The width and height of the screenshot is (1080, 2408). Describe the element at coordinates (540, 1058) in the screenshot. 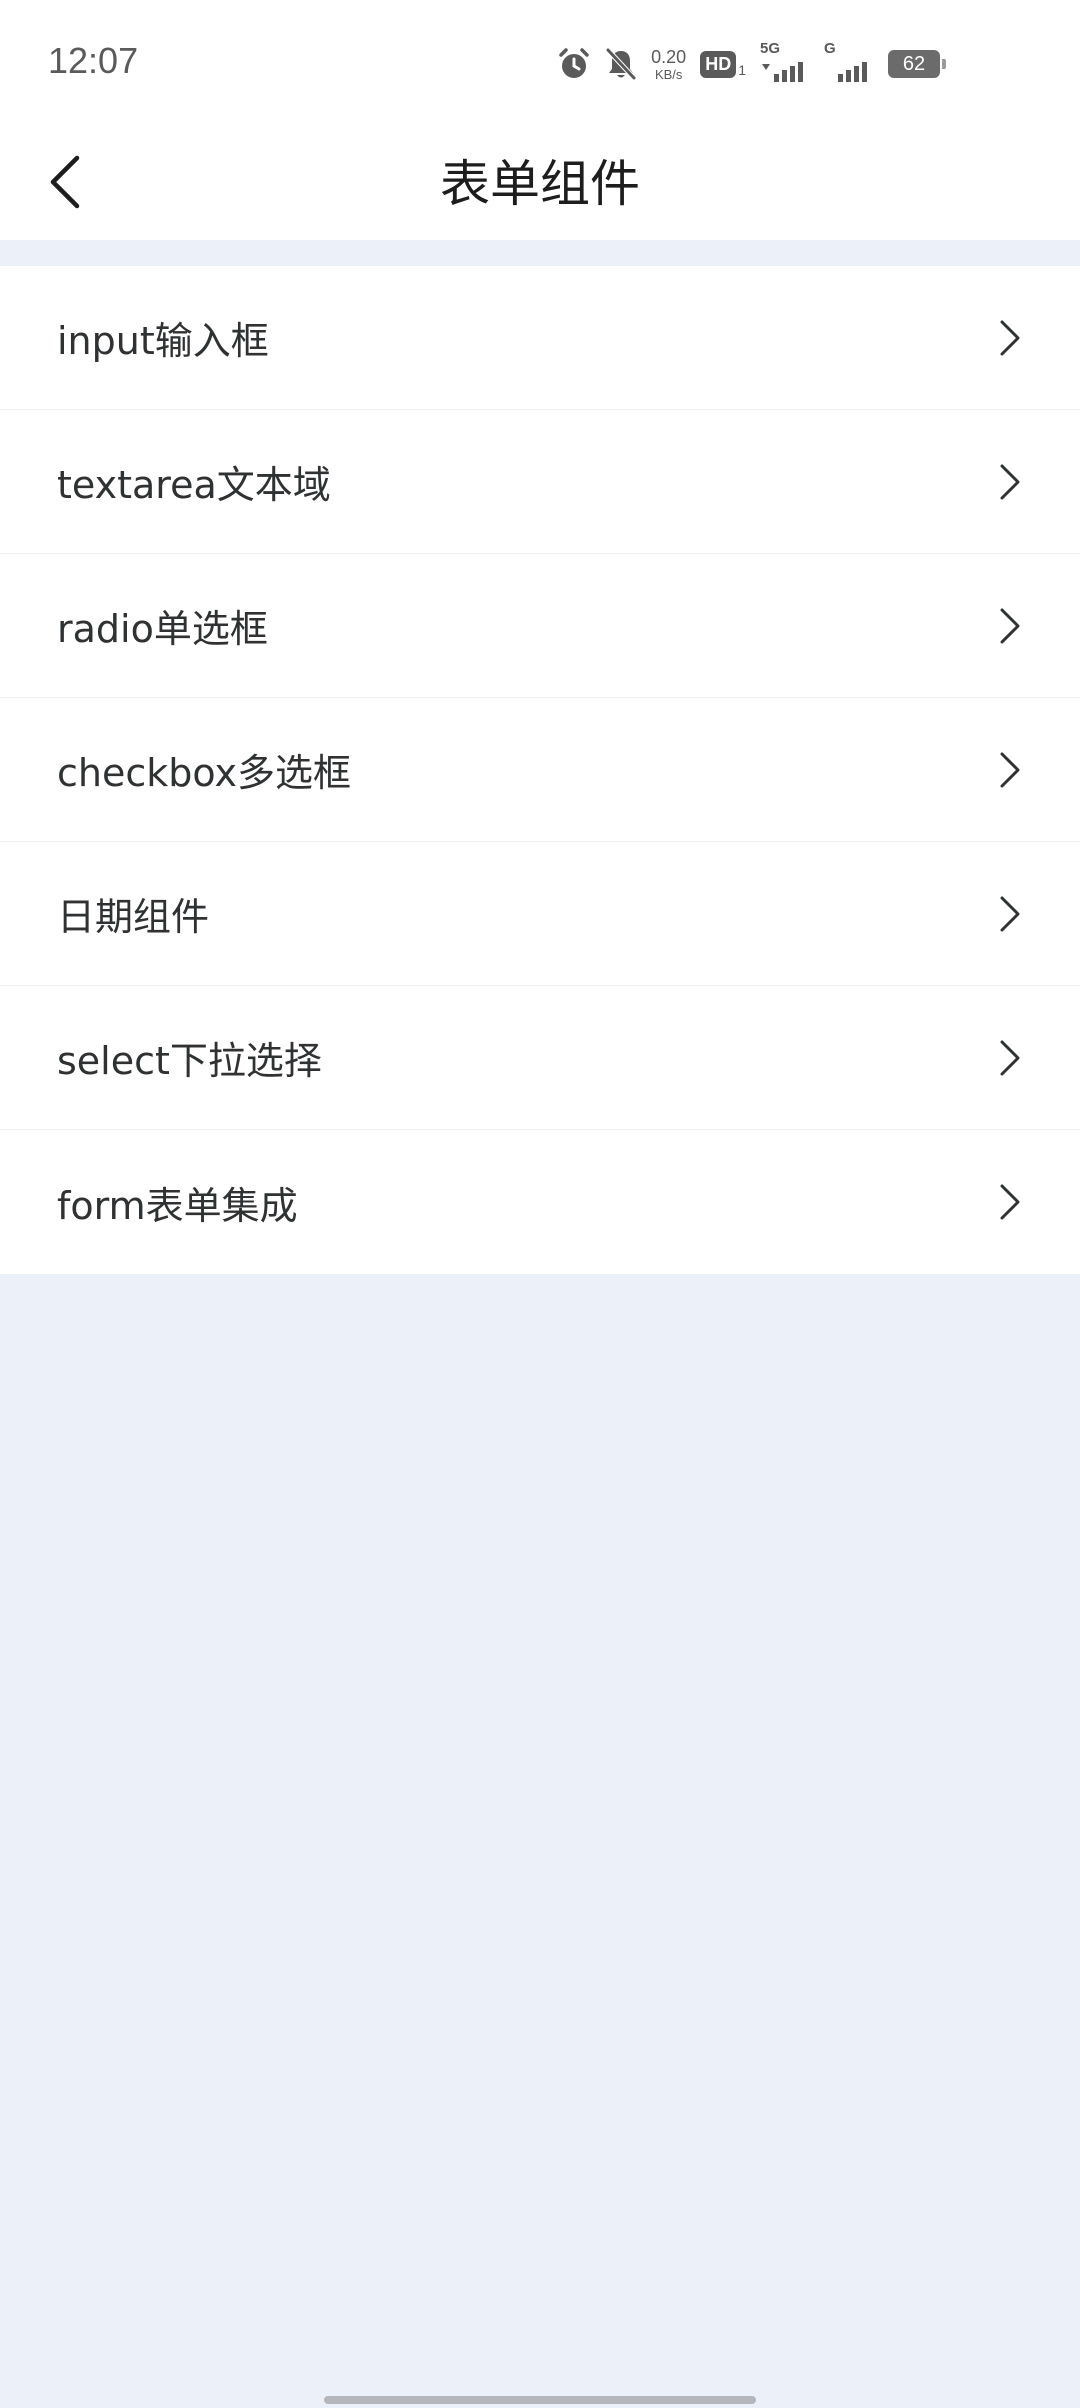

I see `list-item-select: select下拉选择` at that location.